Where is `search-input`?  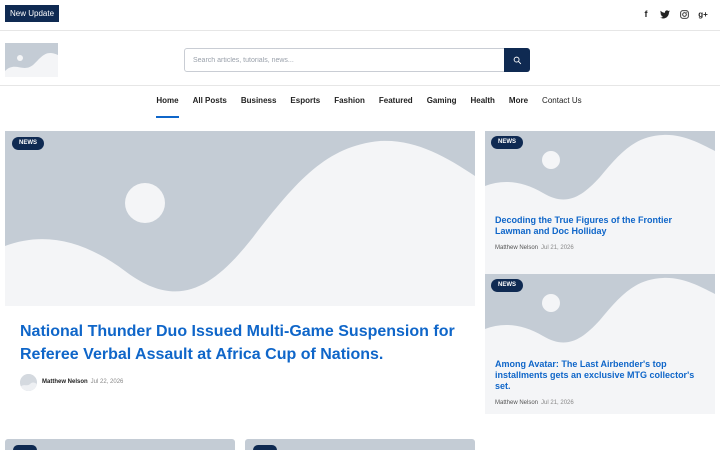
search-input is located at coordinates (345, 60).